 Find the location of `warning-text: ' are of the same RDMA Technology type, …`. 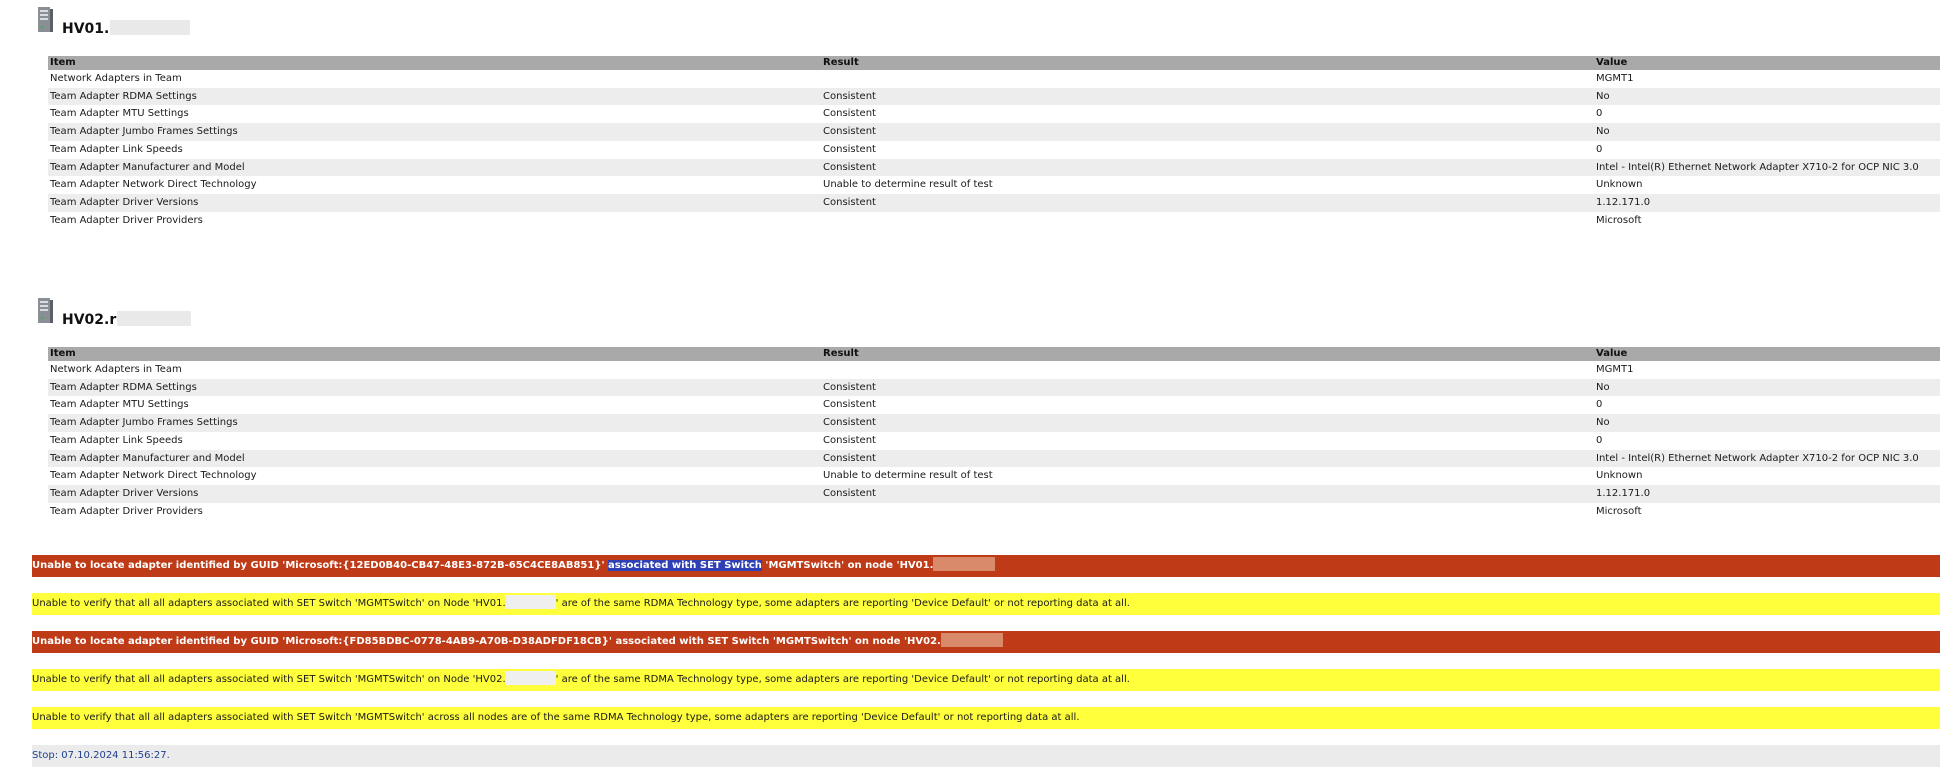

warning-text: ' are of the same RDMA Technology type, … is located at coordinates (842, 603).